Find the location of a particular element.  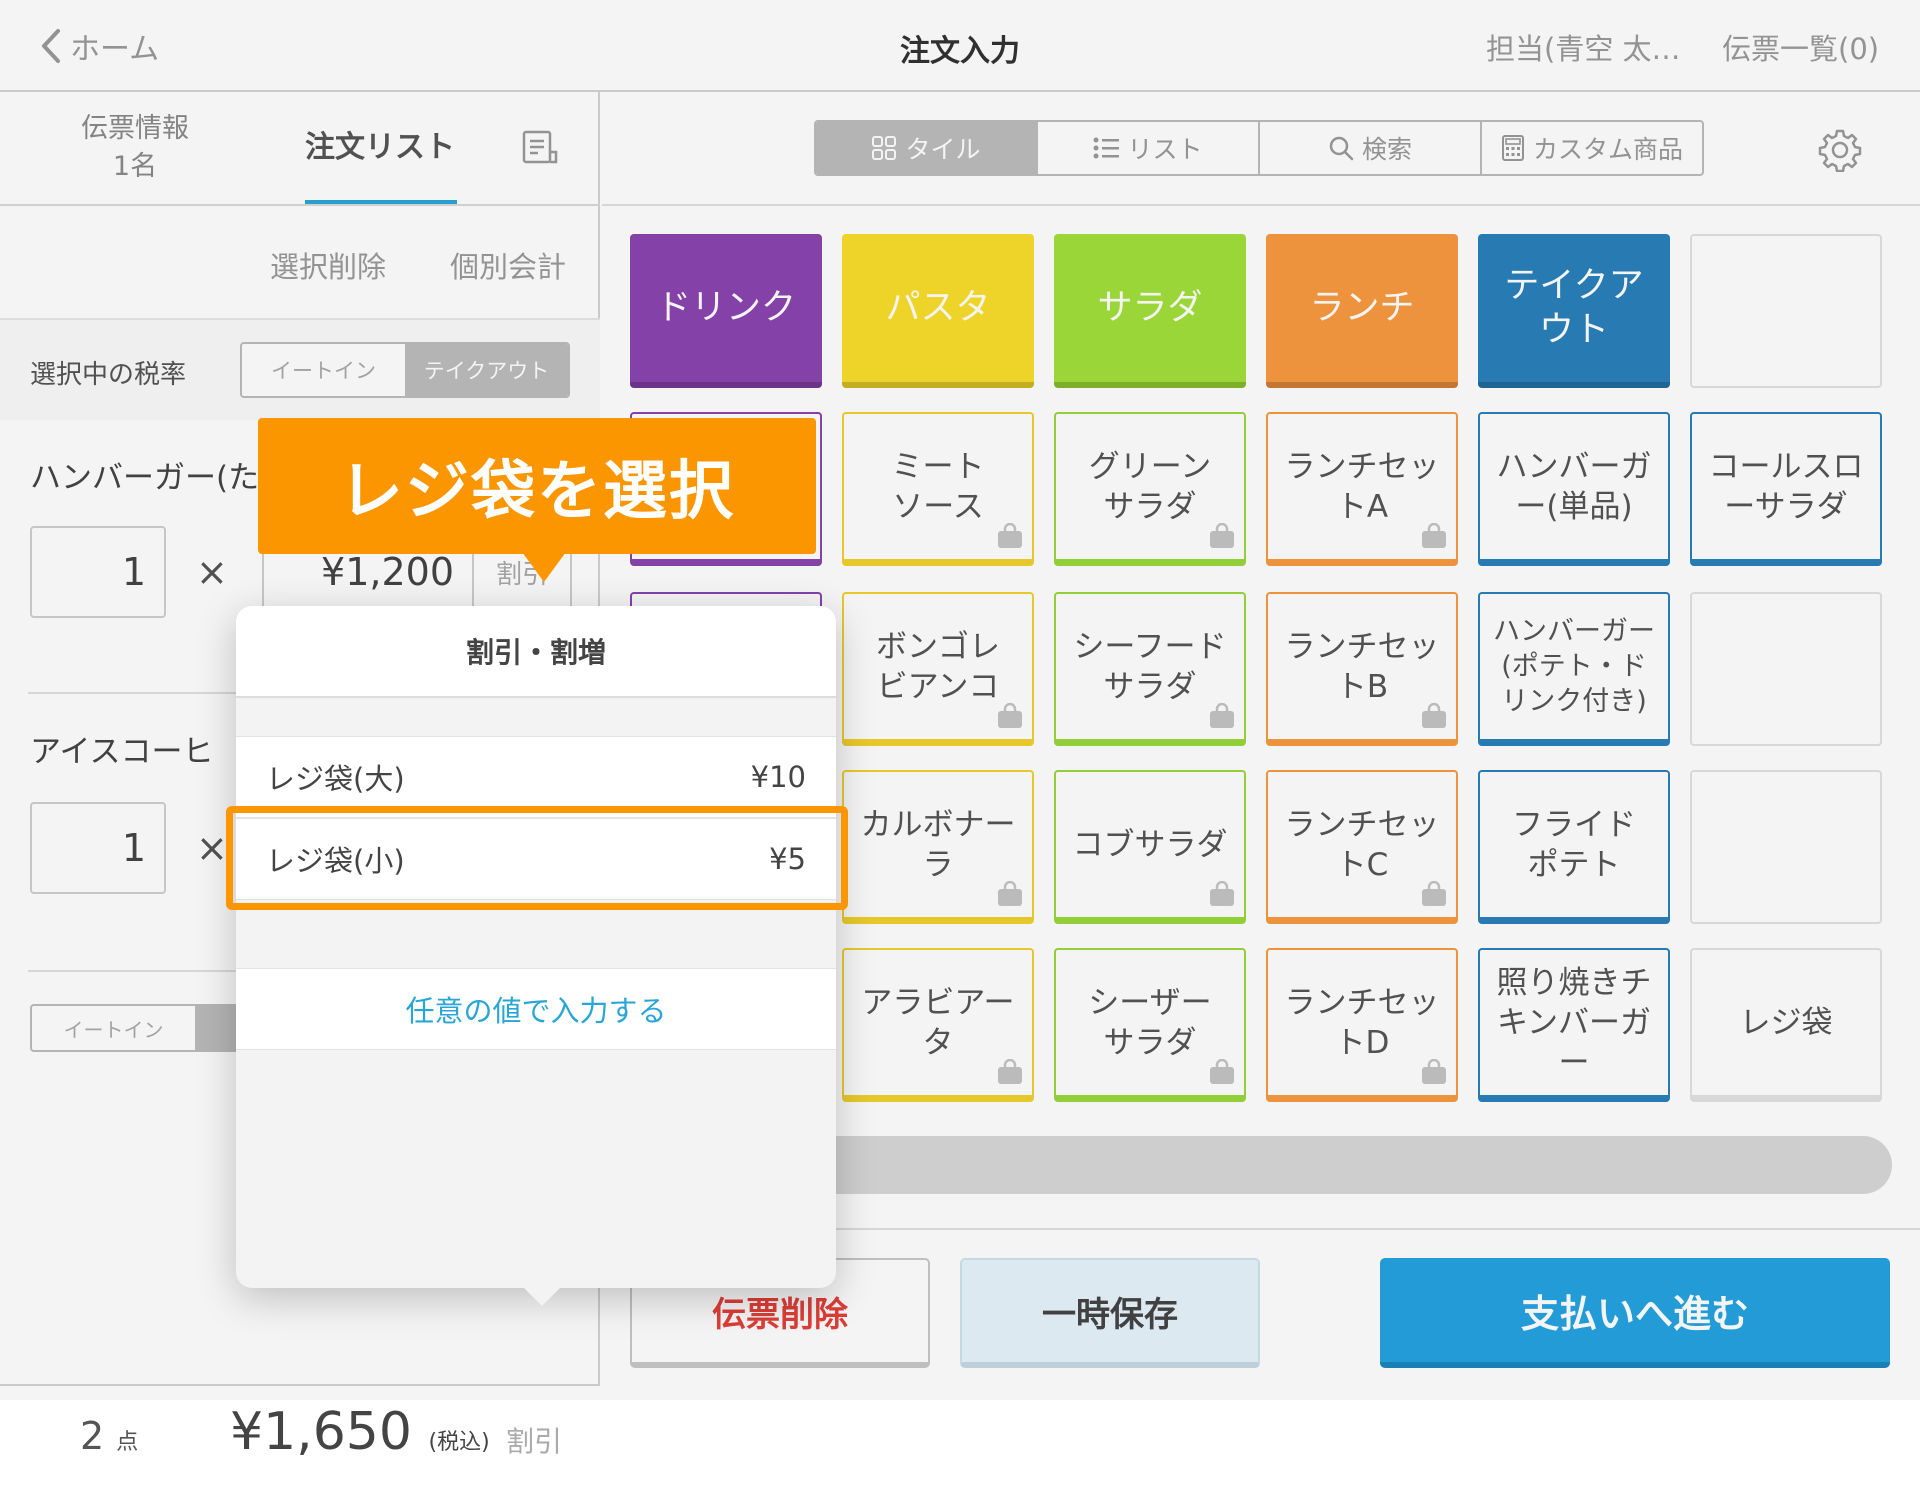

option-price: ¥10 is located at coordinates (778, 777).